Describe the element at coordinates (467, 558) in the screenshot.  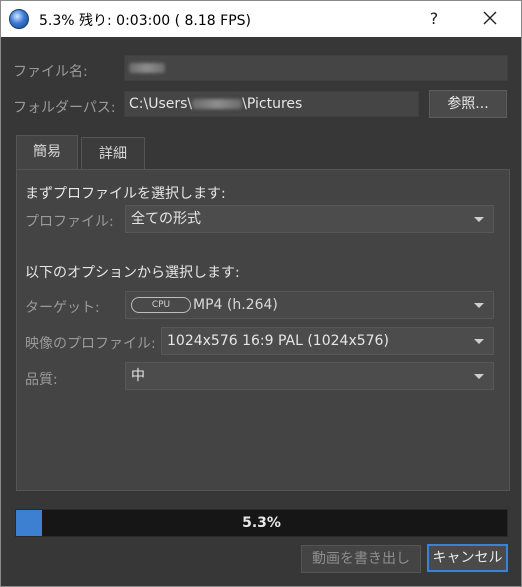
I see `cancel-button: キャンセル` at that location.